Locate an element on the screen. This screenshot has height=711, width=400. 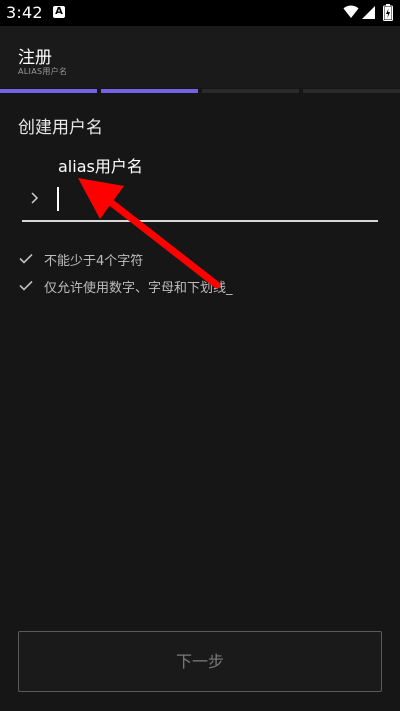
status-bar: 3:42 A is located at coordinates (200, 13).